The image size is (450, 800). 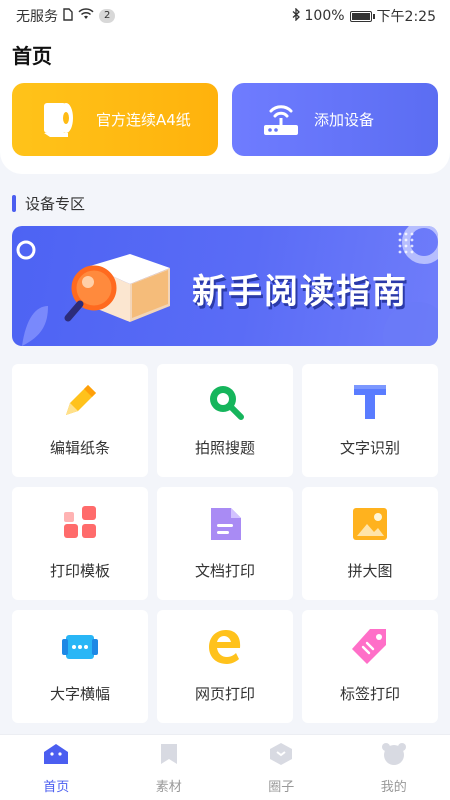 I want to click on wifi-icon, so click(x=86, y=16).